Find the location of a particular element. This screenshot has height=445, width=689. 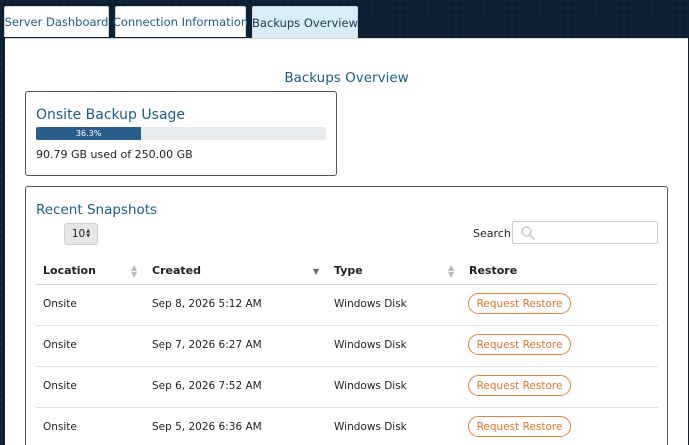

usage-progress-bar: 36.3% is located at coordinates (181, 133).